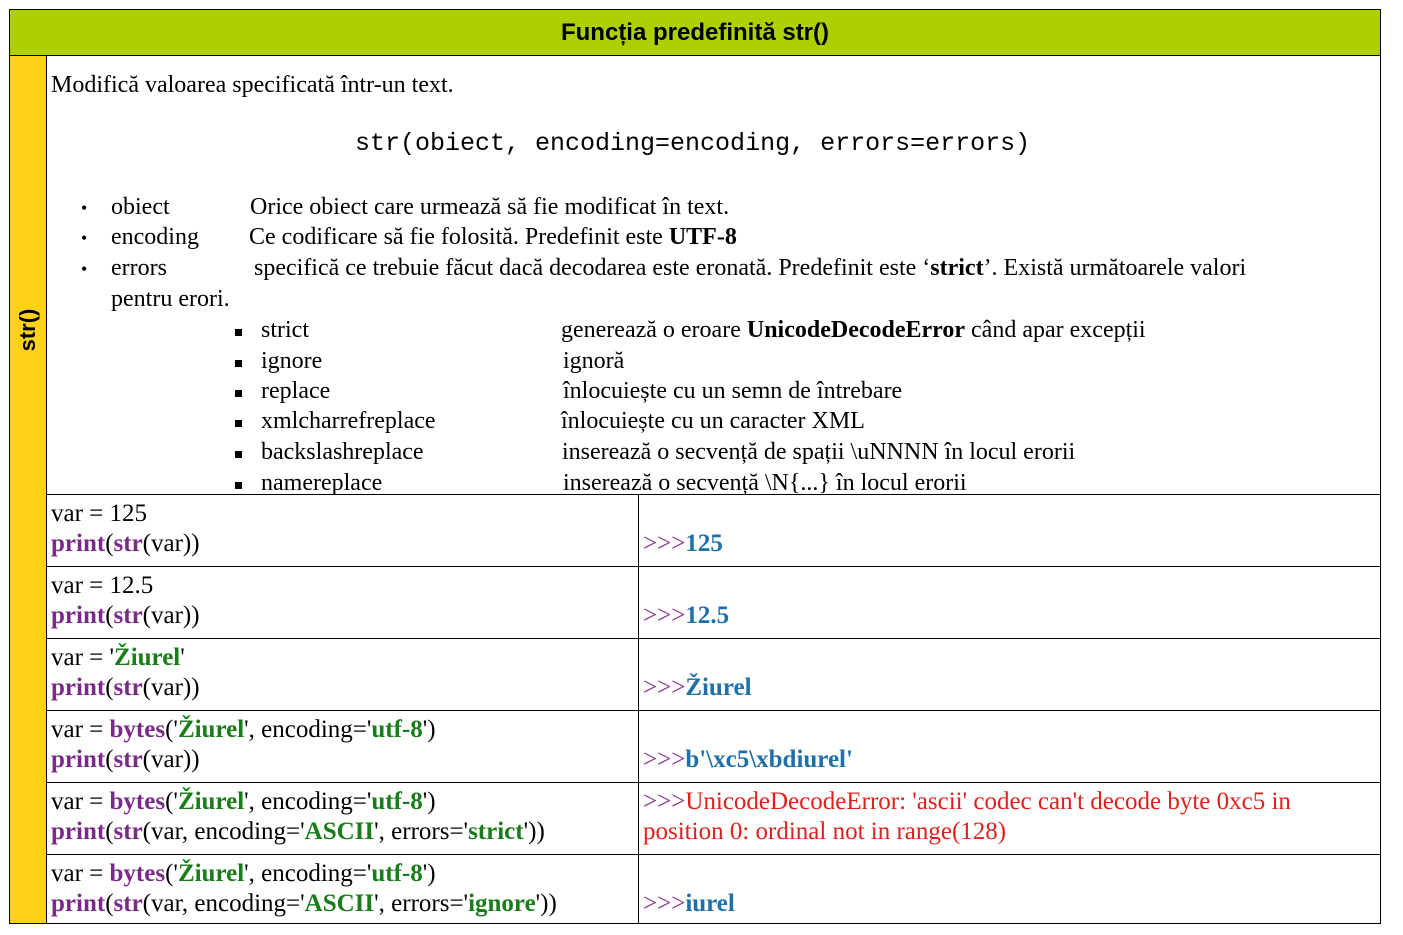 The width and height of the screenshot is (1403, 935). I want to click on code-token: var = 12.5, so click(102, 585).